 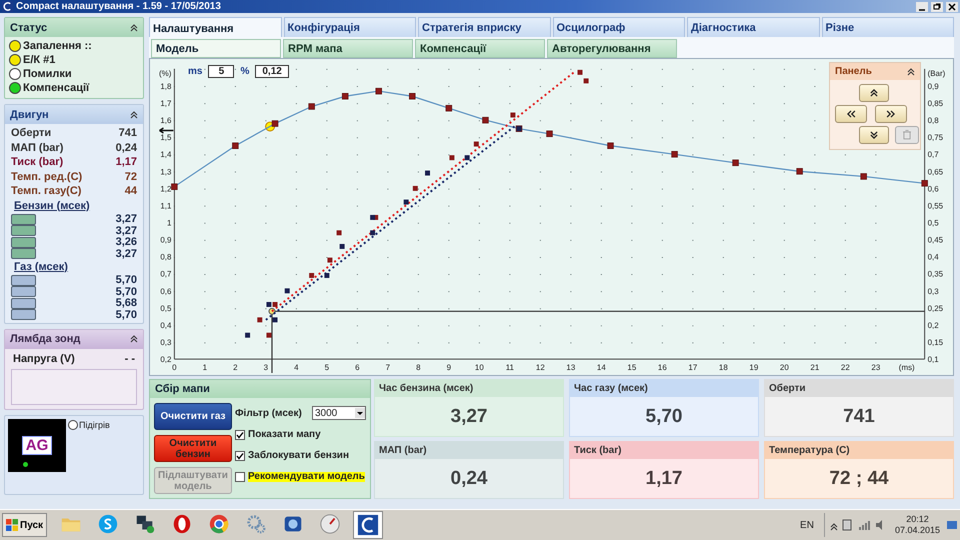 I want to click on y-tick-label: 0,8, so click(x=166, y=257).